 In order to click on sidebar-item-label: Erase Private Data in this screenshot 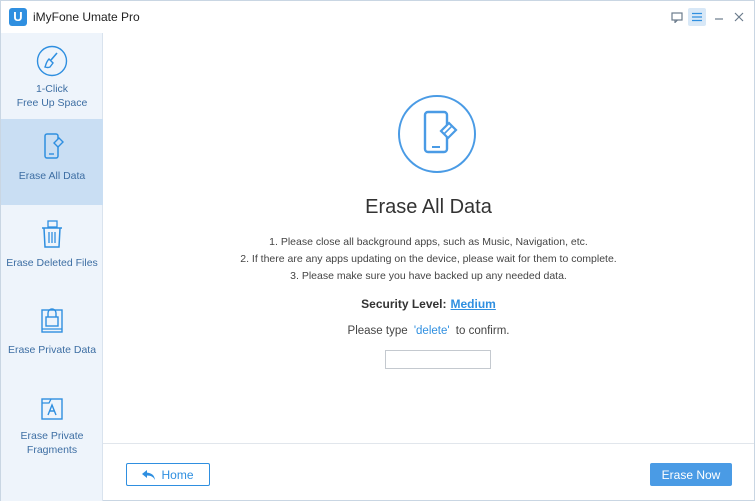, I will do `click(52, 350)`.